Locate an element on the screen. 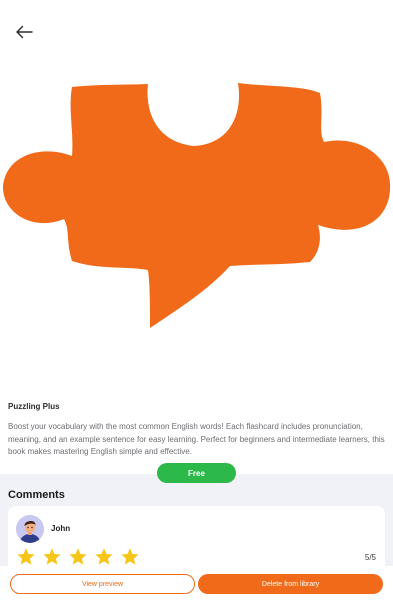 Image resolution: width=393 pixels, height=600 pixels. back-button is located at coordinates (24, 32).